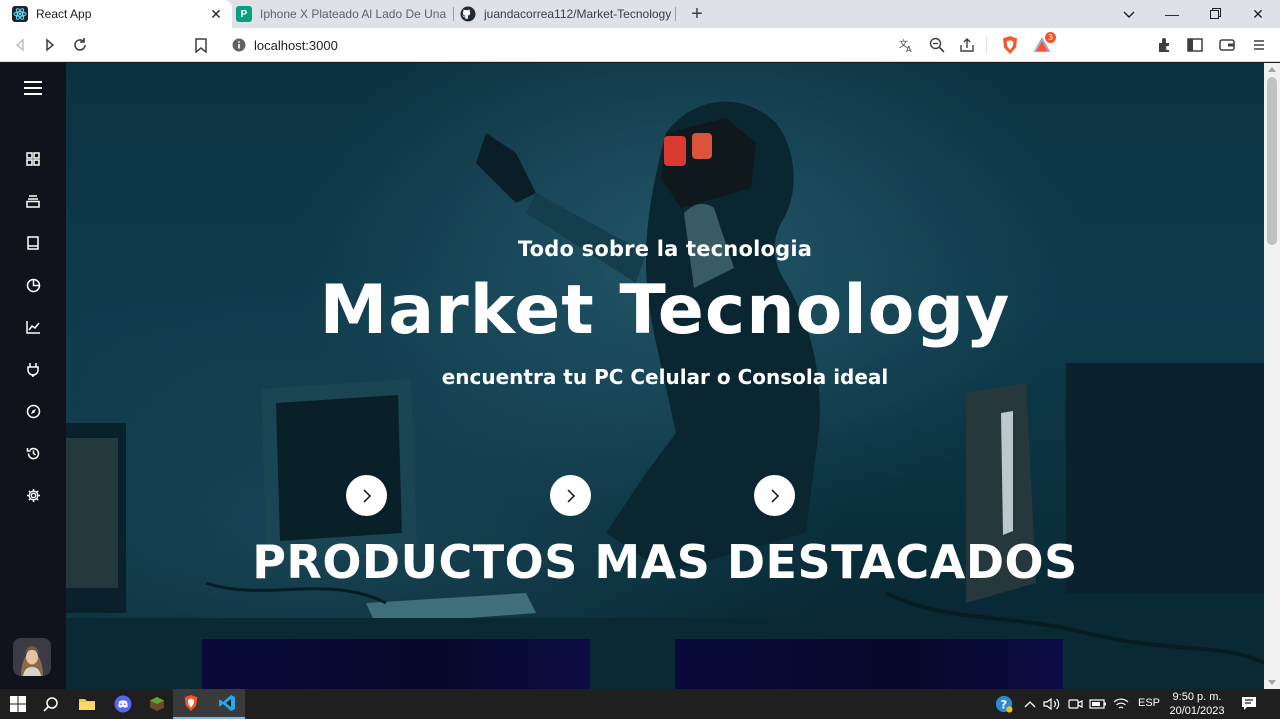 This screenshot has width=1280, height=719. Describe the element at coordinates (1197, 697) in the screenshot. I see `clock-time: 9:50 p. m.` at that location.